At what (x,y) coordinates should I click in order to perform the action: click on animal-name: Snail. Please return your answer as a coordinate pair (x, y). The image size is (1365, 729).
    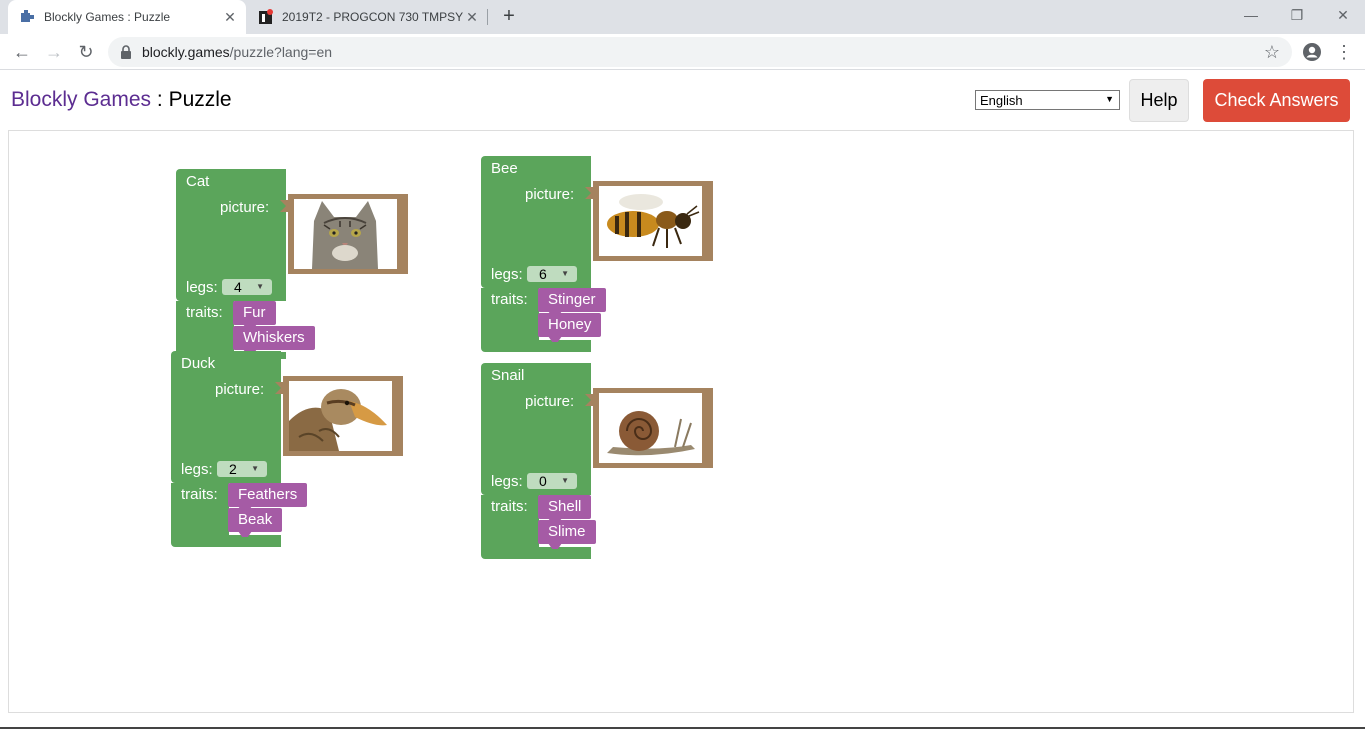
    Looking at the image, I should click on (508, 375).